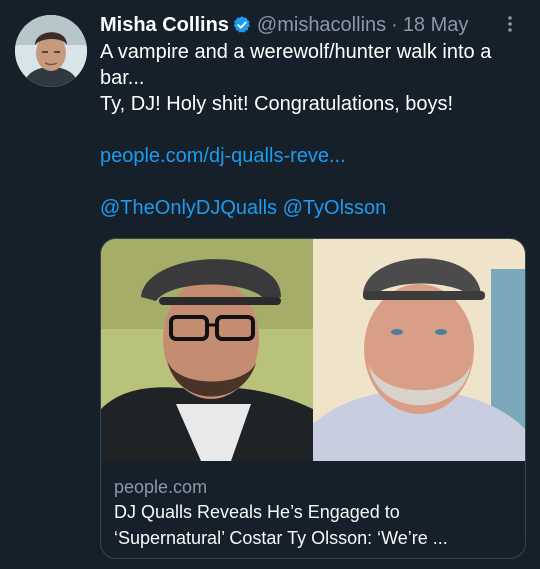 Image resolution: width=540 pixels, height=569 pixels. What do you see at coordinates (335, 208) in the screenshot?
I see `mention-tyolsson: @TyOlsson` at bounding box center [335, 208].